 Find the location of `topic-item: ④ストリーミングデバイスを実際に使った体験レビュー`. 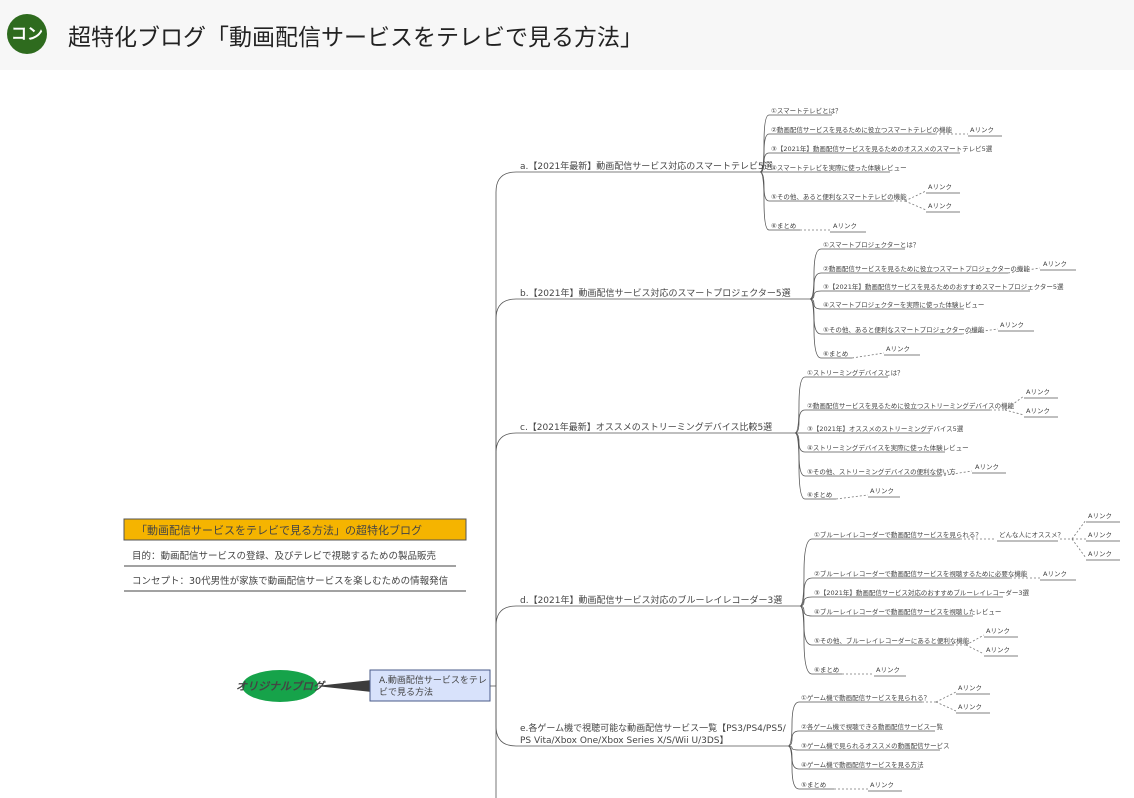

topic-item: ④ストリーミングデバイスを実際に使った体験レビュー is located at coordinates (888, 447).